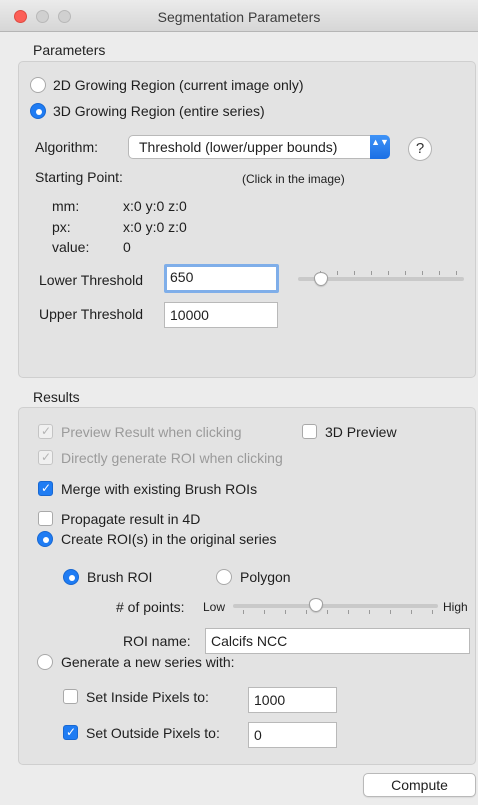 The image size is (478, 805). Describe the element at coordinates (61, 227) in the screenshot. I see `px-label: px:` at that location.